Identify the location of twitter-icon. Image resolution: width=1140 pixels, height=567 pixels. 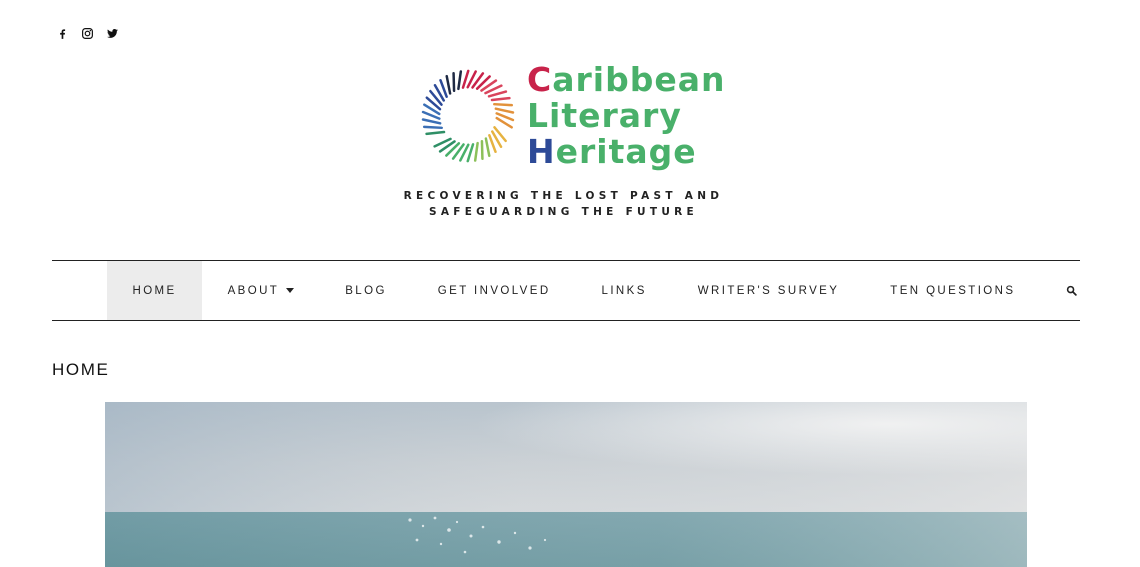
(112, 33).